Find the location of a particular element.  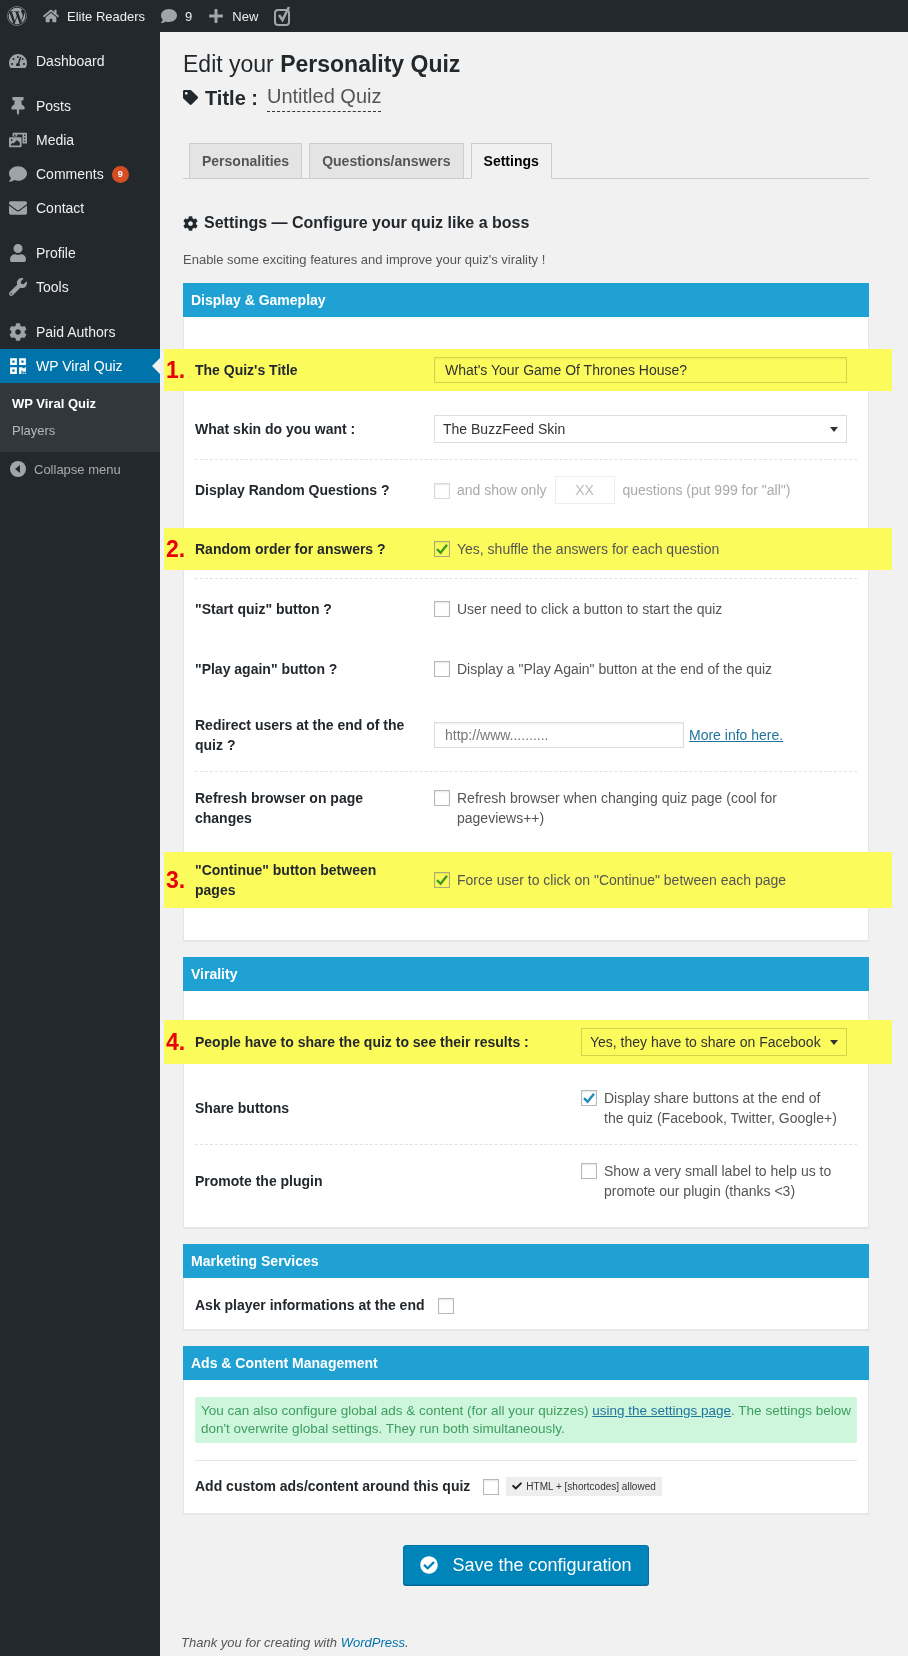

field-label: Share buttons is located at coordinates (243, 1108).